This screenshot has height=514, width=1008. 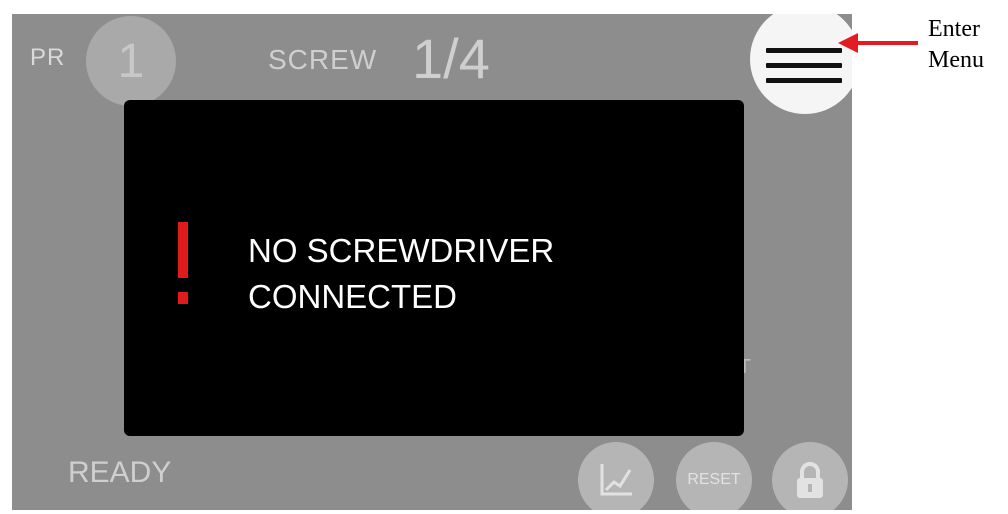 I want to click on error-message-line: CONNECTED, so click(x=353, y=296).